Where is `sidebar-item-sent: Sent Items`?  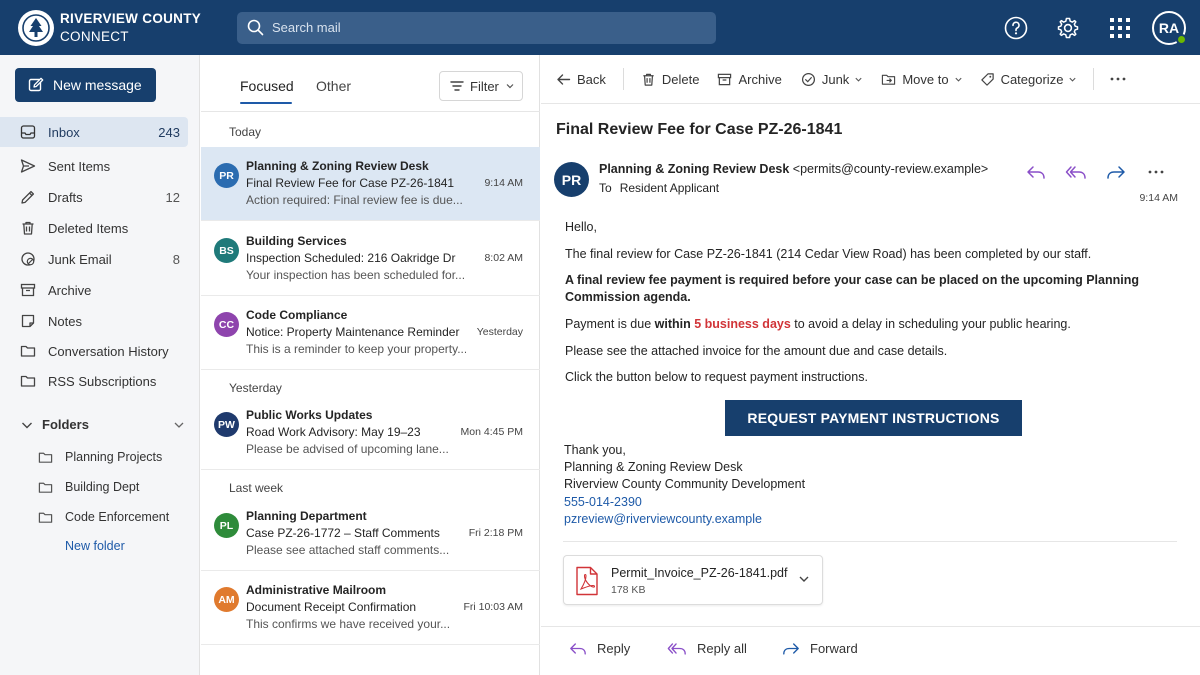
sidebar-item-sent: Sent Items is located at coordinates (100, 166).